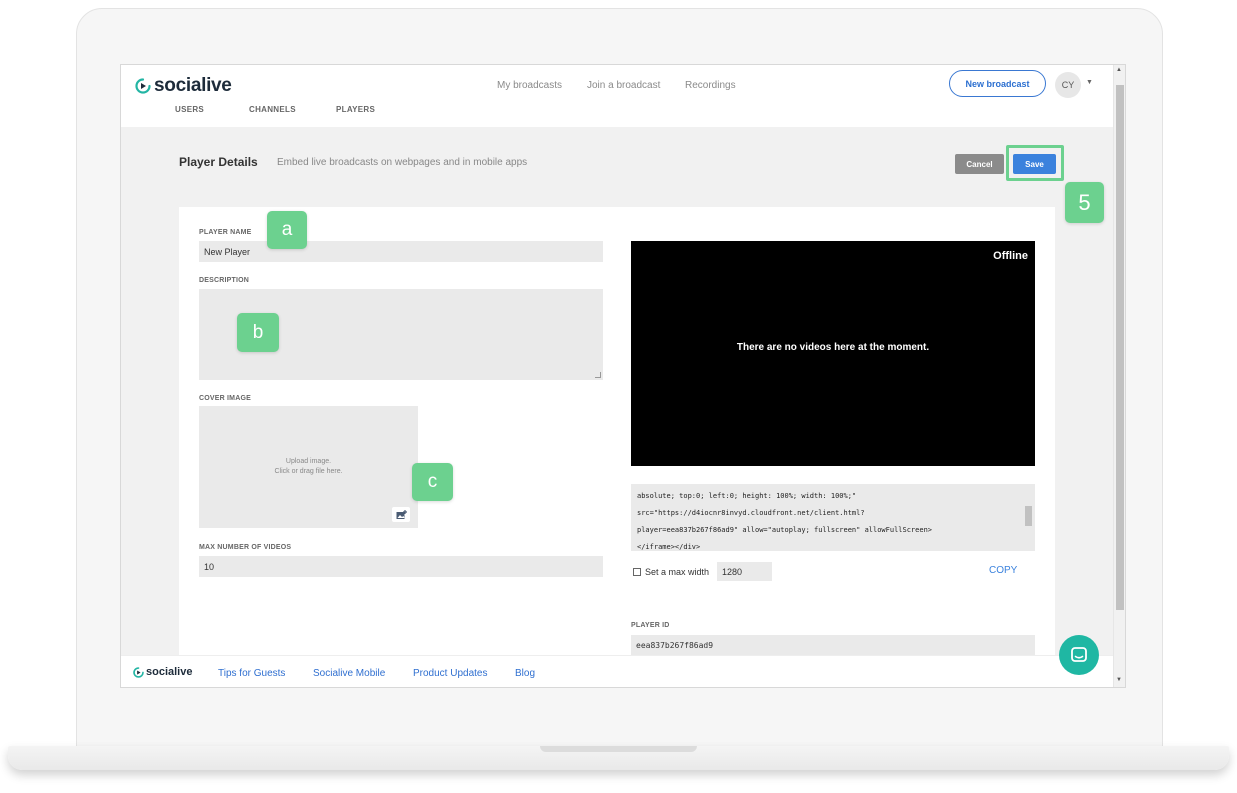 Image resolution: width=1237 pixels, height=793 pixels. What do you see at coordinates (245, 547) in the screenshot?
I see `max-videos-label: MAX NUMBER OF VIDEOS` at bounding box center [245, 547].